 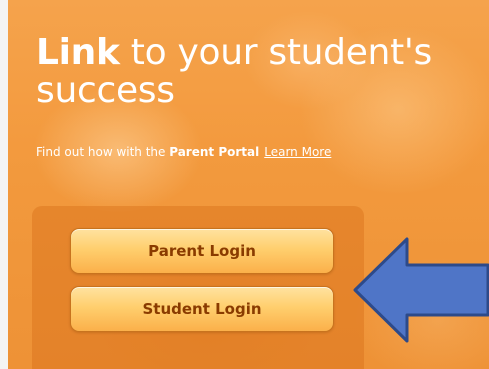 What do you see at coordinates (421, 290) in the screenshot?
I see `left-arrow-icon` at bounding box center [421, 290].